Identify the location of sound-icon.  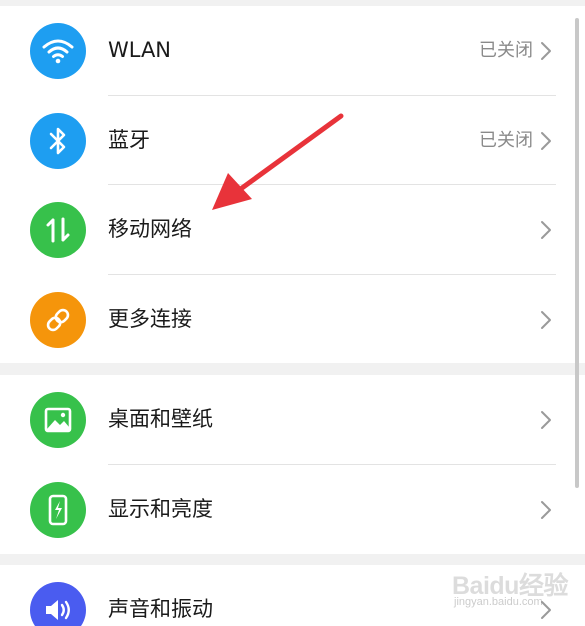
(58, 604).